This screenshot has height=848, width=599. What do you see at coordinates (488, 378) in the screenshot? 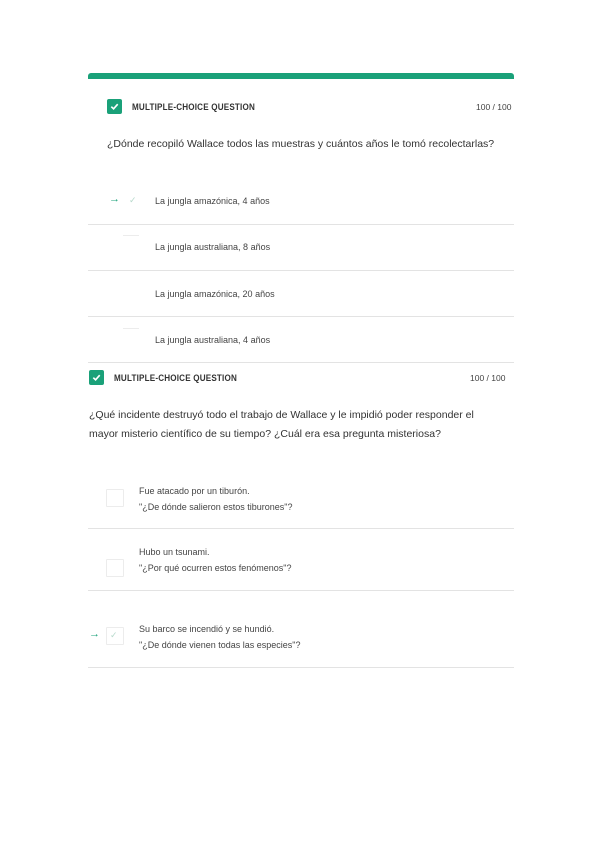
I see `question-2-score: 100 / 100` at bounding box center [488, 378].